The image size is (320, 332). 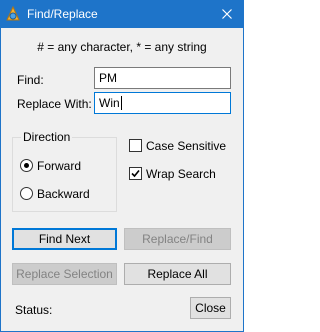 What do you see at coordinates (122, 47) in the screenshot?
I see `wildcard-hint: # = any character, * = any string` at bounding box center [122, 47].